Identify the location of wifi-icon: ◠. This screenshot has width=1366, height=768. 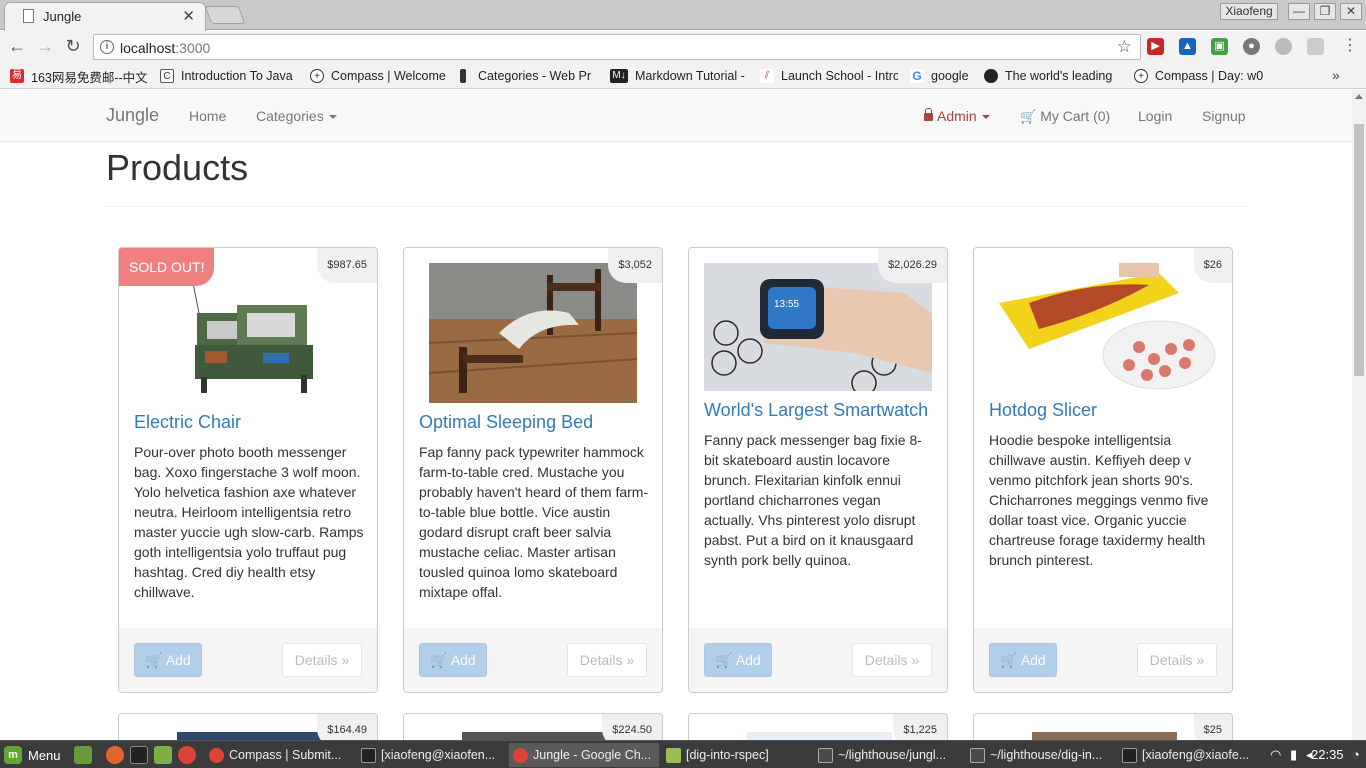
(1275, 755).